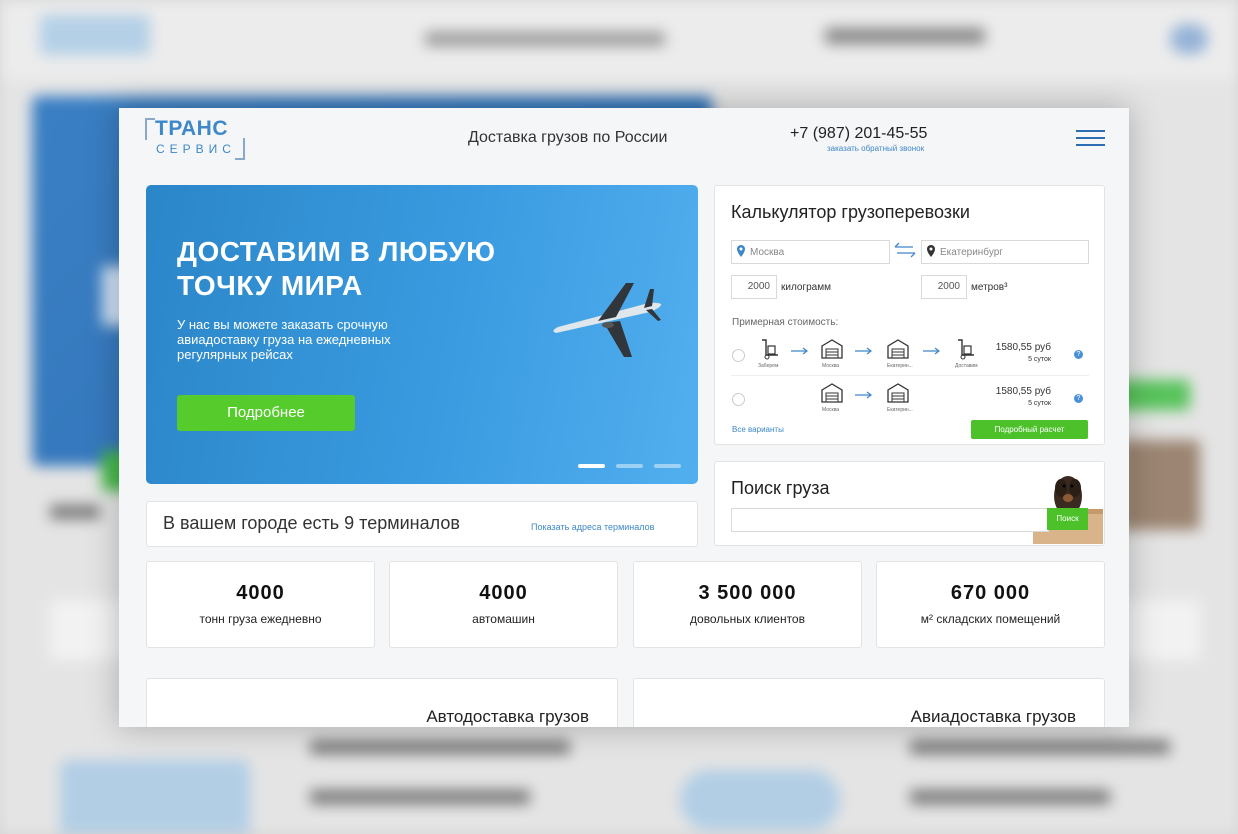  I want to click on cargo-search-block: Поиск груза Поиск, so click(909, 503).